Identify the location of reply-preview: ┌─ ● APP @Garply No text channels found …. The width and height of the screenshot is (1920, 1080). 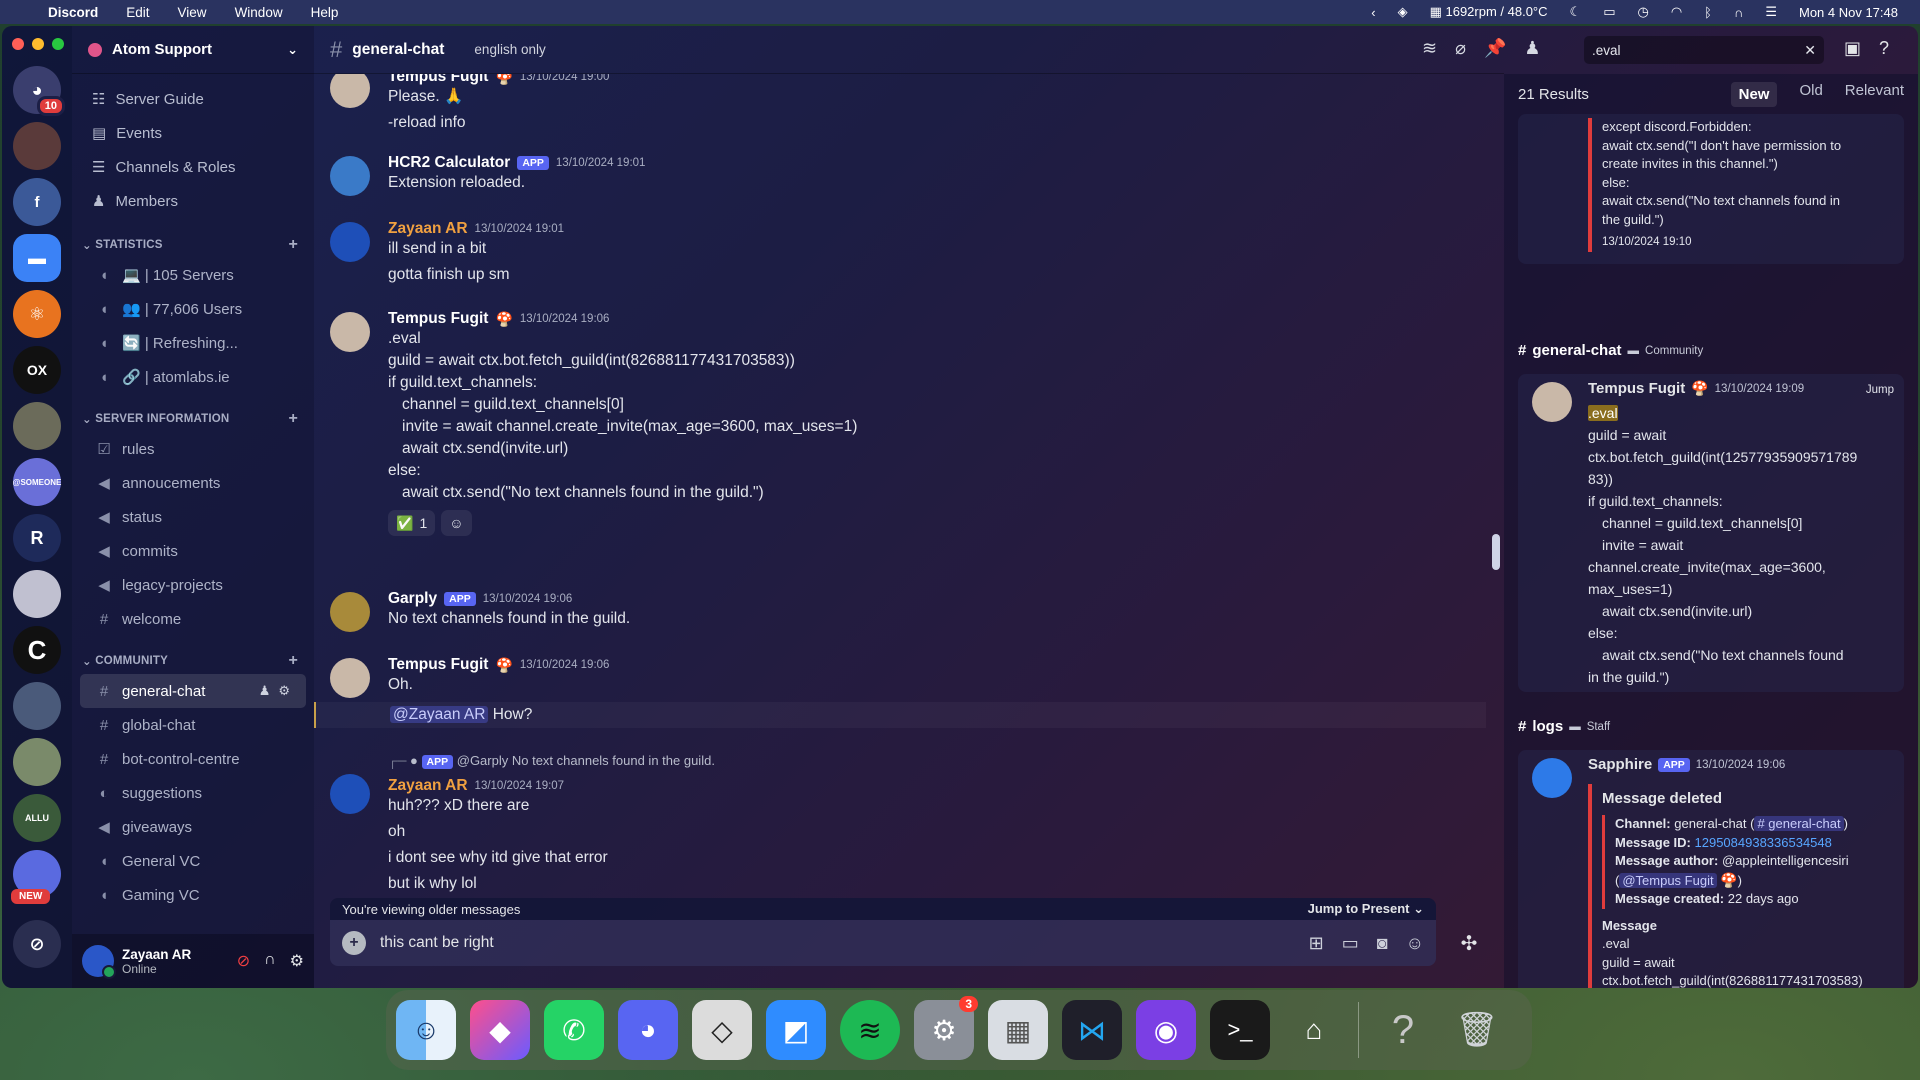
(929, 761).